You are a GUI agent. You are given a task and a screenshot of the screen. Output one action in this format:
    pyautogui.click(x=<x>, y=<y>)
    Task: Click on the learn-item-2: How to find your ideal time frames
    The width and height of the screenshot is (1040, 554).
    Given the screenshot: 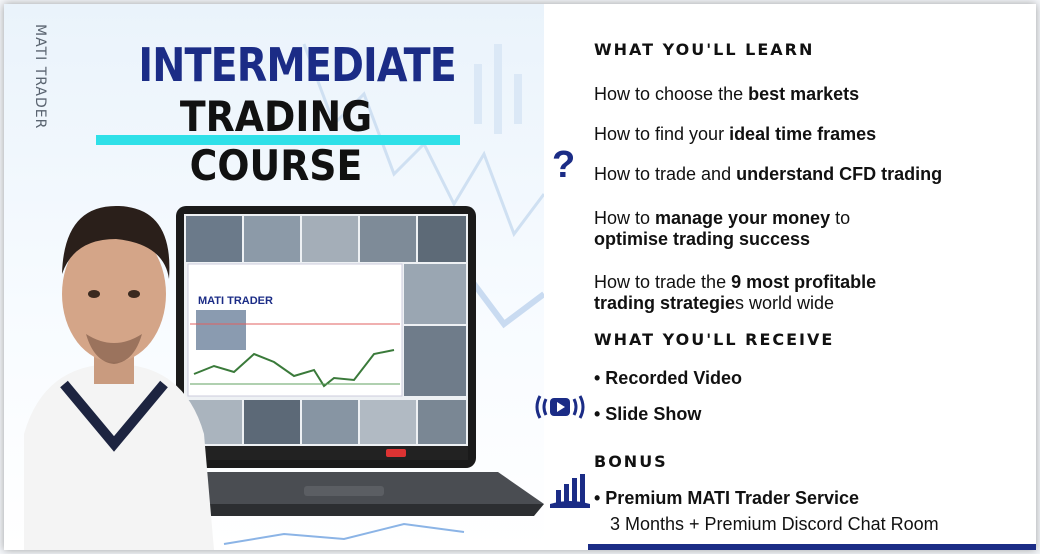 What is the action you would take?
    pyautogui.click(x=735, y=134)
    